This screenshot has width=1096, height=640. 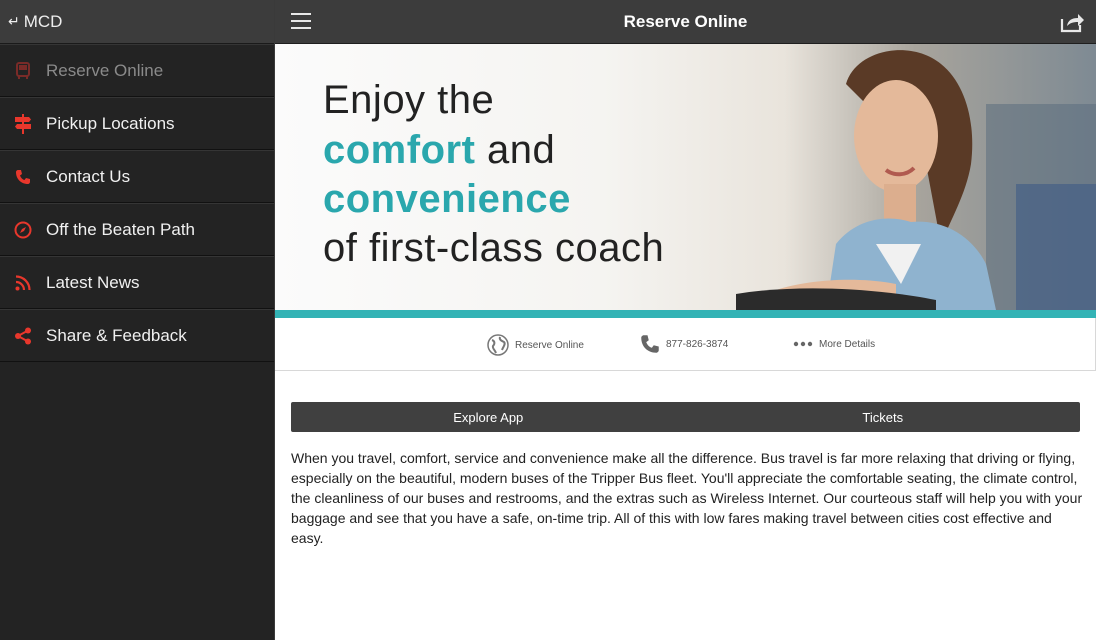 What do you see at coordinates (803, 344) in the screenshot?
I see `more-dots-icon` at bounding box center [803, 344].